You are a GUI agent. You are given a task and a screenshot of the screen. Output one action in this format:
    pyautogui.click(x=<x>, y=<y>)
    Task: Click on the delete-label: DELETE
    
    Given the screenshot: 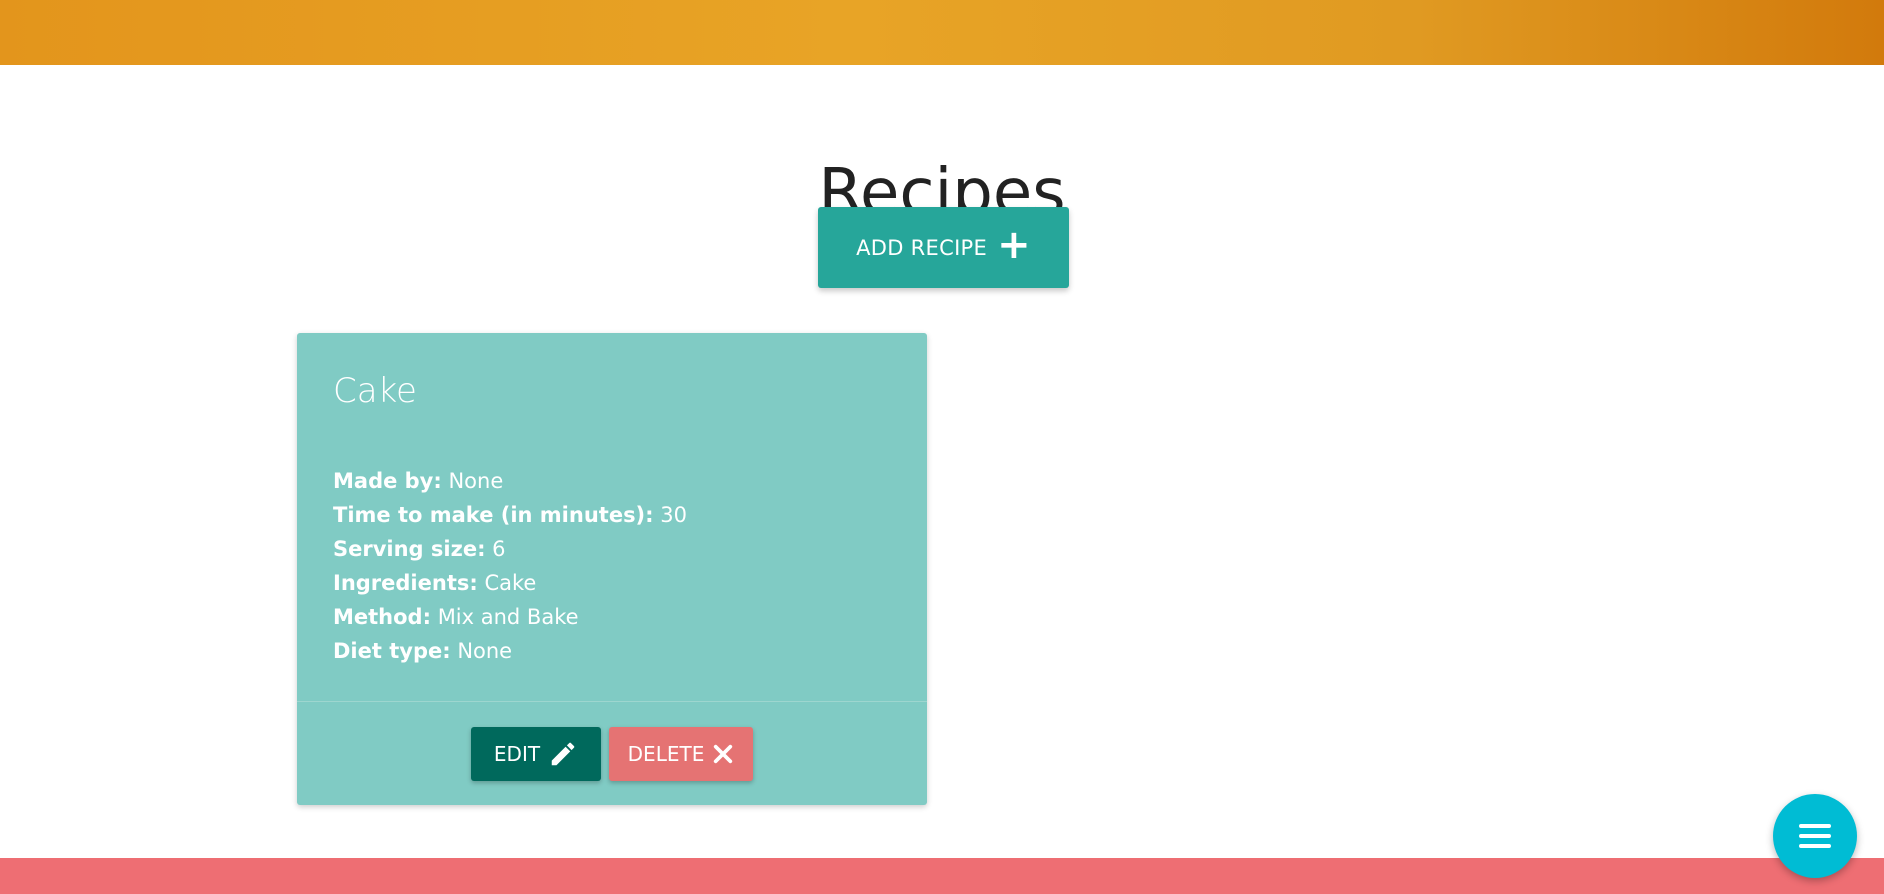 What is the action you would take?
    pyautogui.click(x=666, y=754)
    